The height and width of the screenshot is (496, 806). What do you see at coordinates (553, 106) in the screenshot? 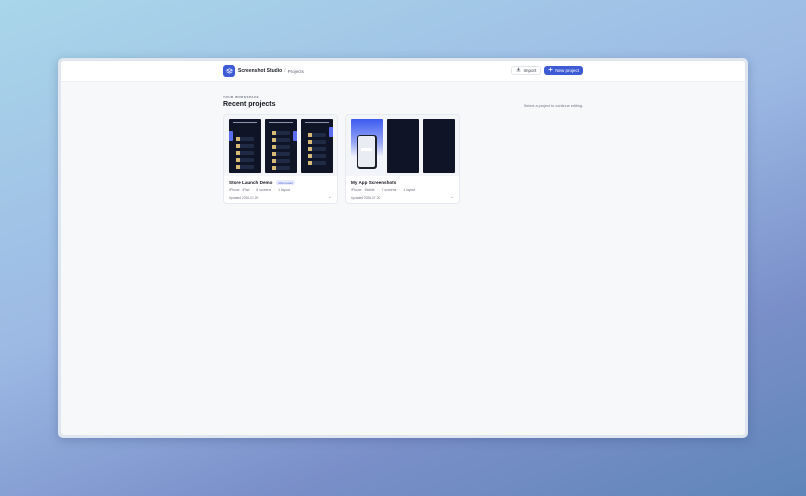
I see `section-hint: Select a project to continue editing.` at bounding box center [553, 106].